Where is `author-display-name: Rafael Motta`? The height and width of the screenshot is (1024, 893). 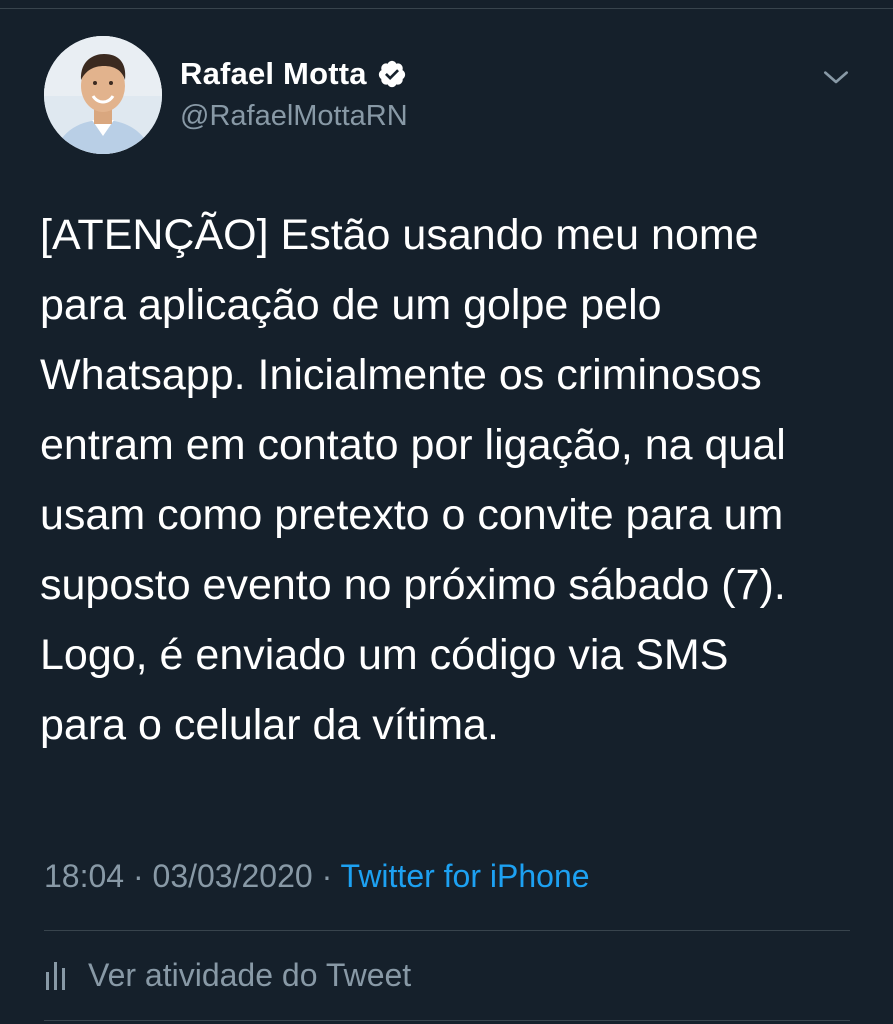 author-display-name: Rafael Motta is located at coordinates (273, 74).